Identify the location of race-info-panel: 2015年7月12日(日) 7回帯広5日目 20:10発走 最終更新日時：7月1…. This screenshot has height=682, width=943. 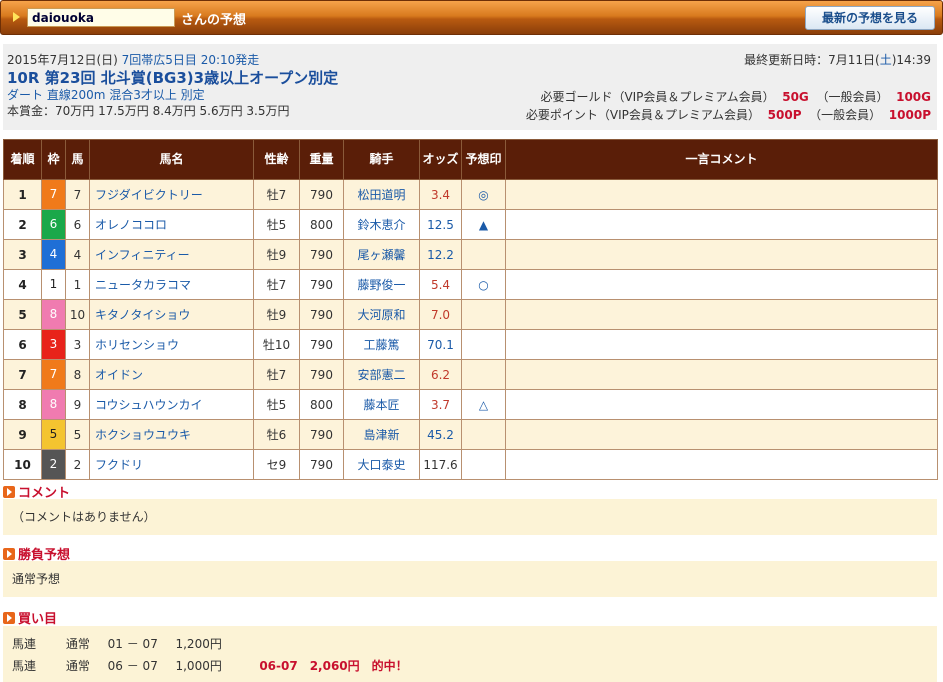
(470, 87).